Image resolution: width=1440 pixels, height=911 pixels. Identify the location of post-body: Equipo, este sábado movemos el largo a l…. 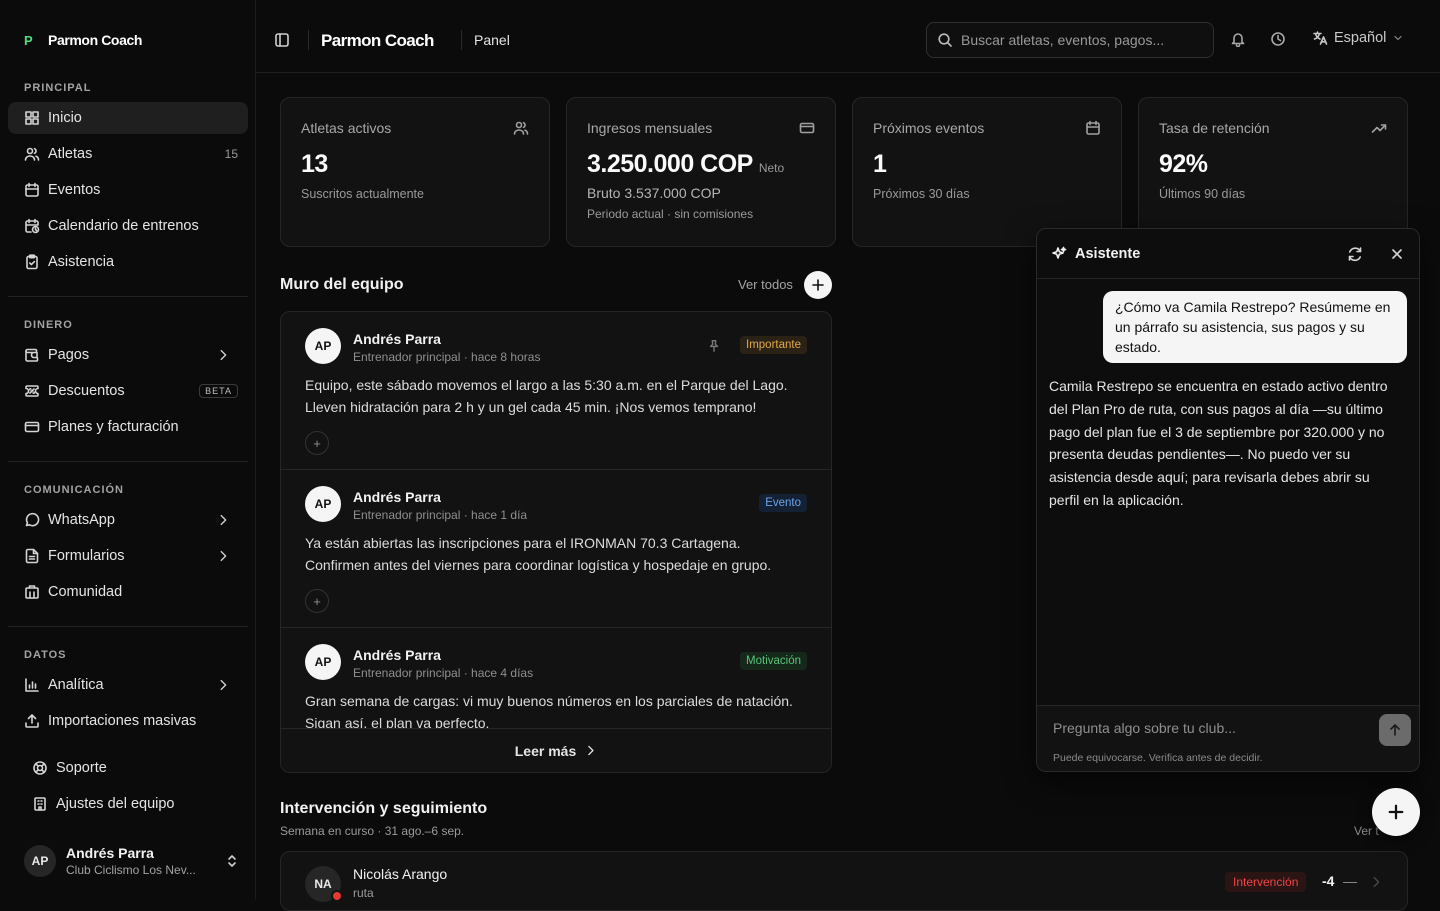
(546, 396).